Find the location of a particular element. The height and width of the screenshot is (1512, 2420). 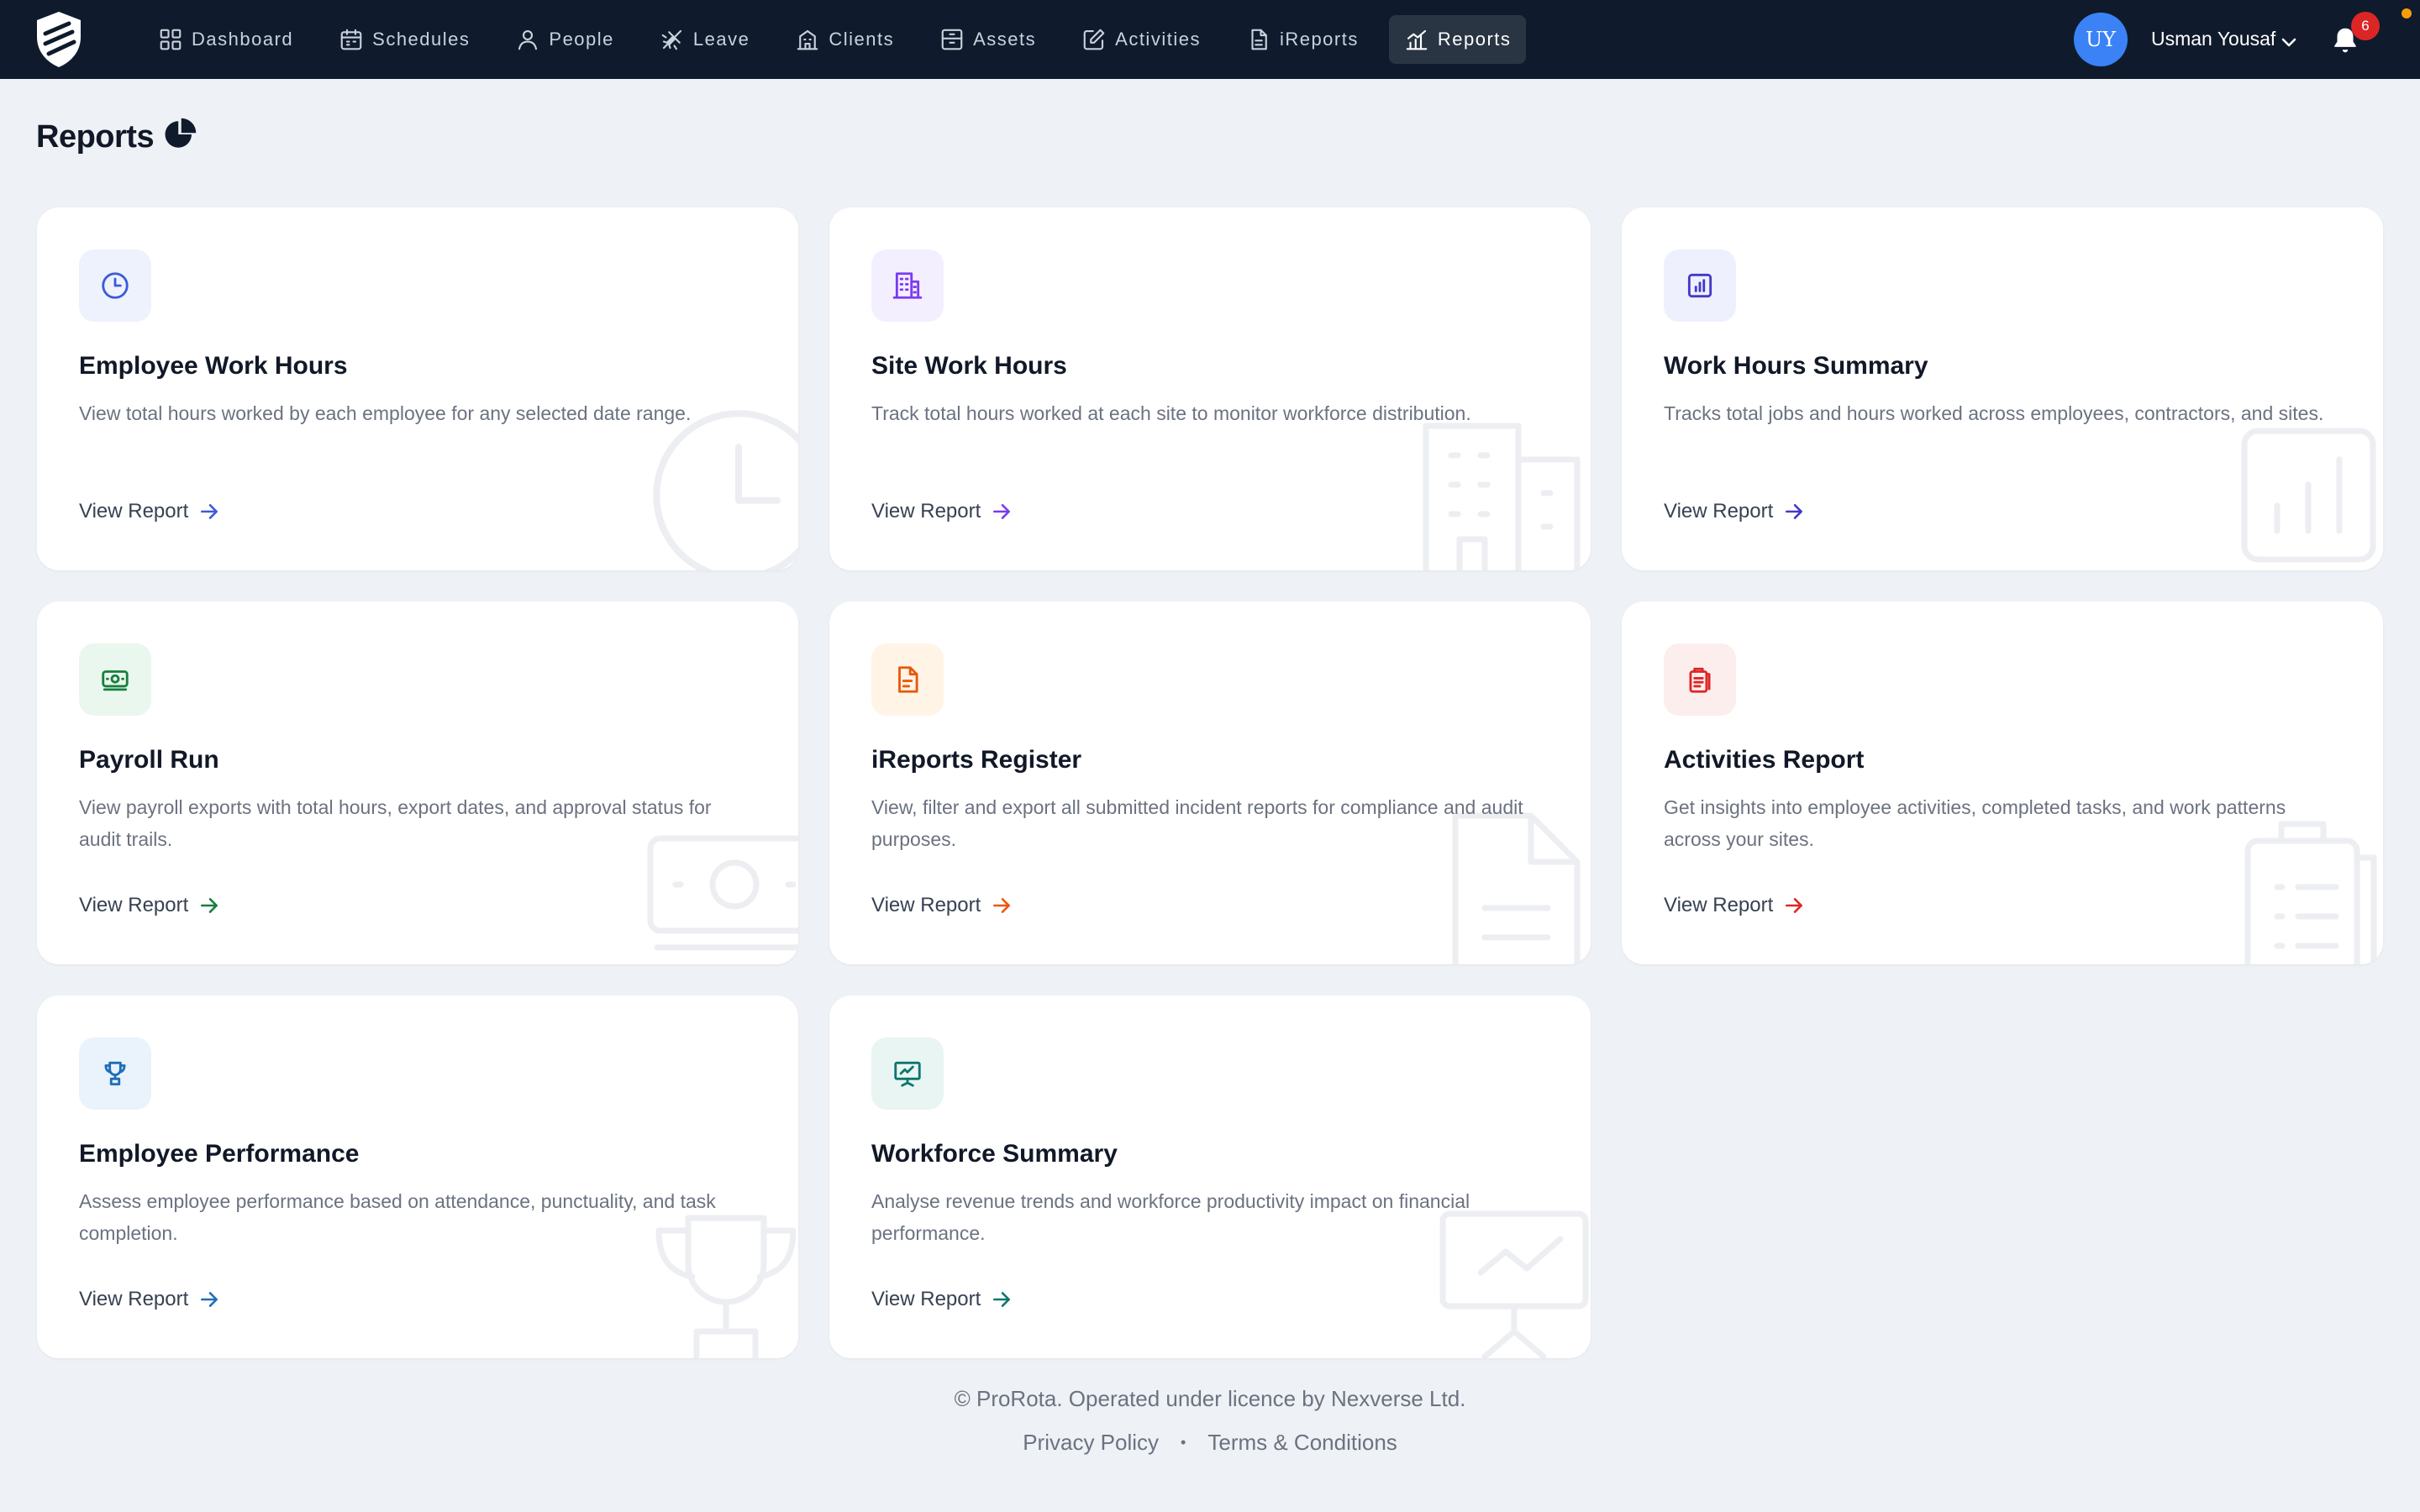

nav-clients: Clients is located at coordinates (844, 39).